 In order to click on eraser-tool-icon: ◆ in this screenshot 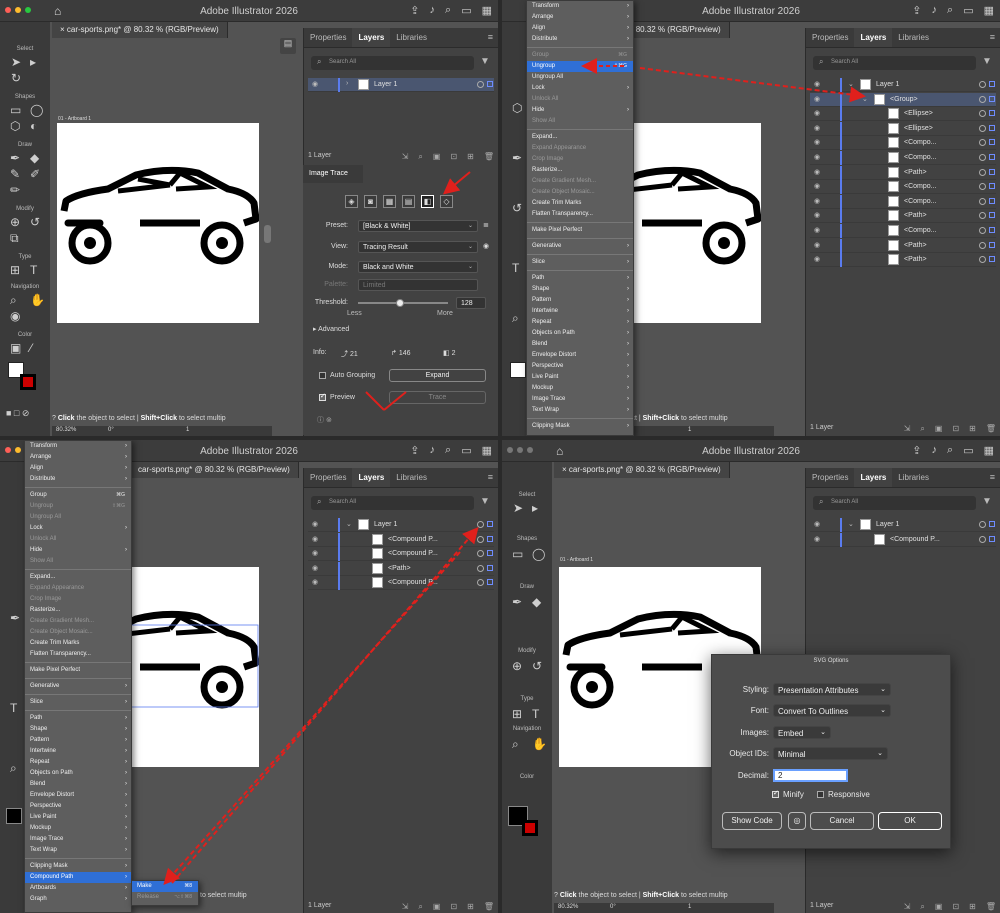, I will do `click(34, 158)`.